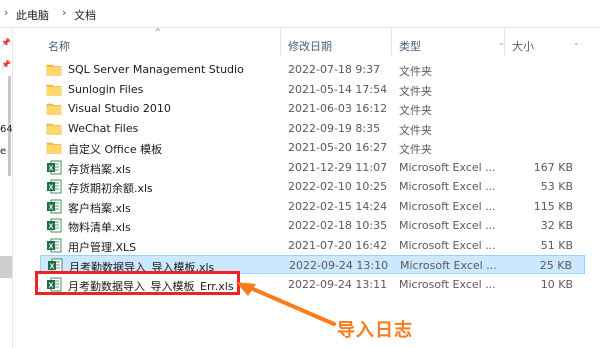 The image size is (600, 348). I want to click on sort-ascending-icon: ^, so click(158, 33).